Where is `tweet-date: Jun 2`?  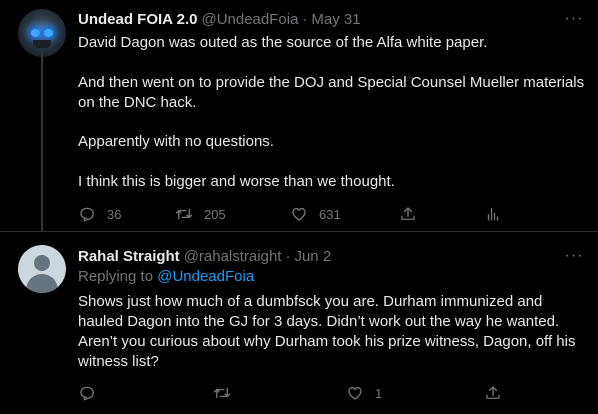 tweet-date: Jun 2 is located at coordinates (312, 256).